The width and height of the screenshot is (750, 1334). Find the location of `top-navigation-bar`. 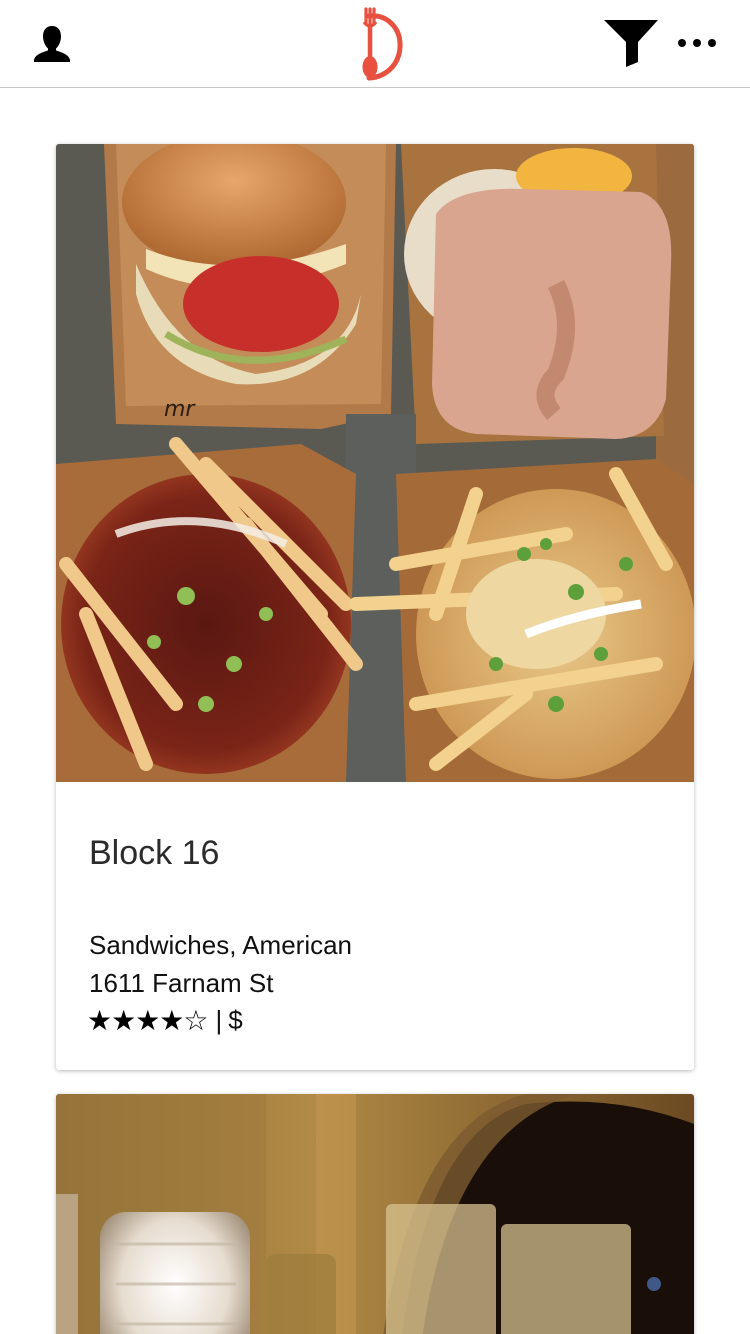

top-navigation-bar is located at coordinates (375, 44).